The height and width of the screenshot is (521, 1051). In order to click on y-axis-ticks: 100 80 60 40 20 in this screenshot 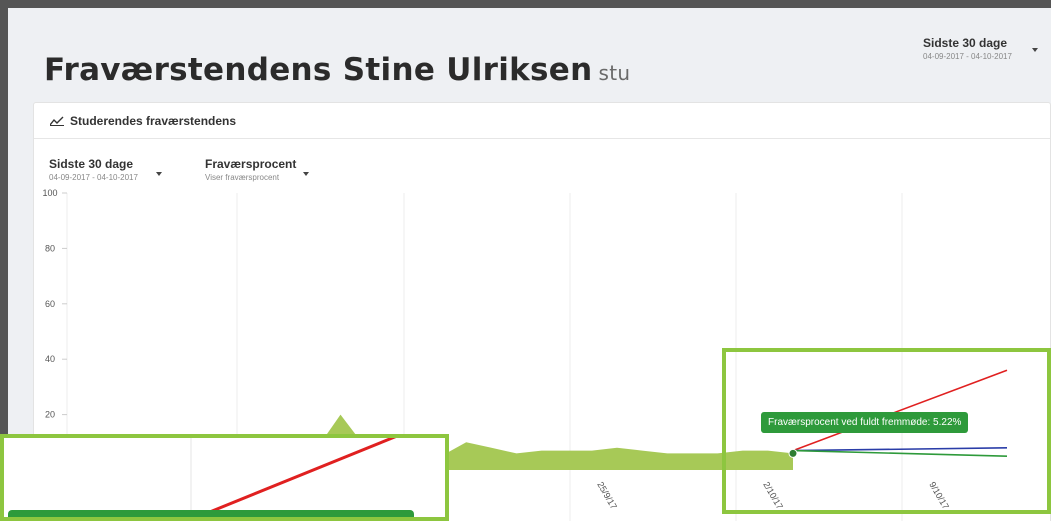, I will do `click(54, 304)`.